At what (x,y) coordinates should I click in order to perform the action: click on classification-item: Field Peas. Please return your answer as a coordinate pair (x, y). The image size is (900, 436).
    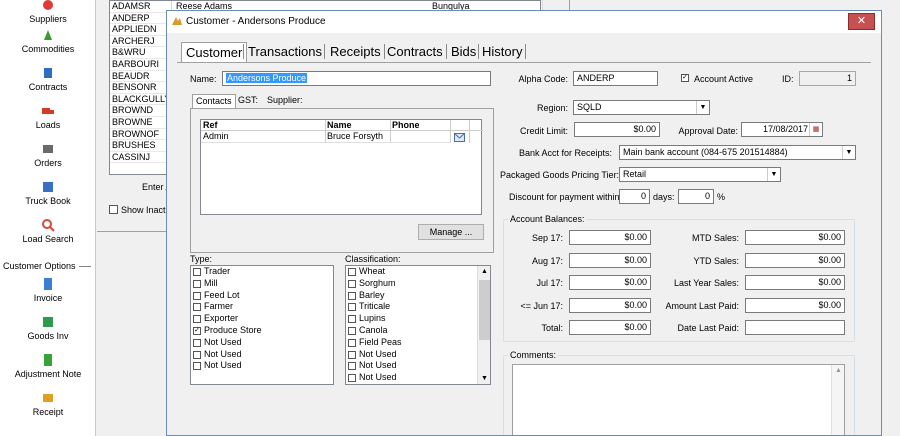
    Looking at the image, I should click on (418, 343).